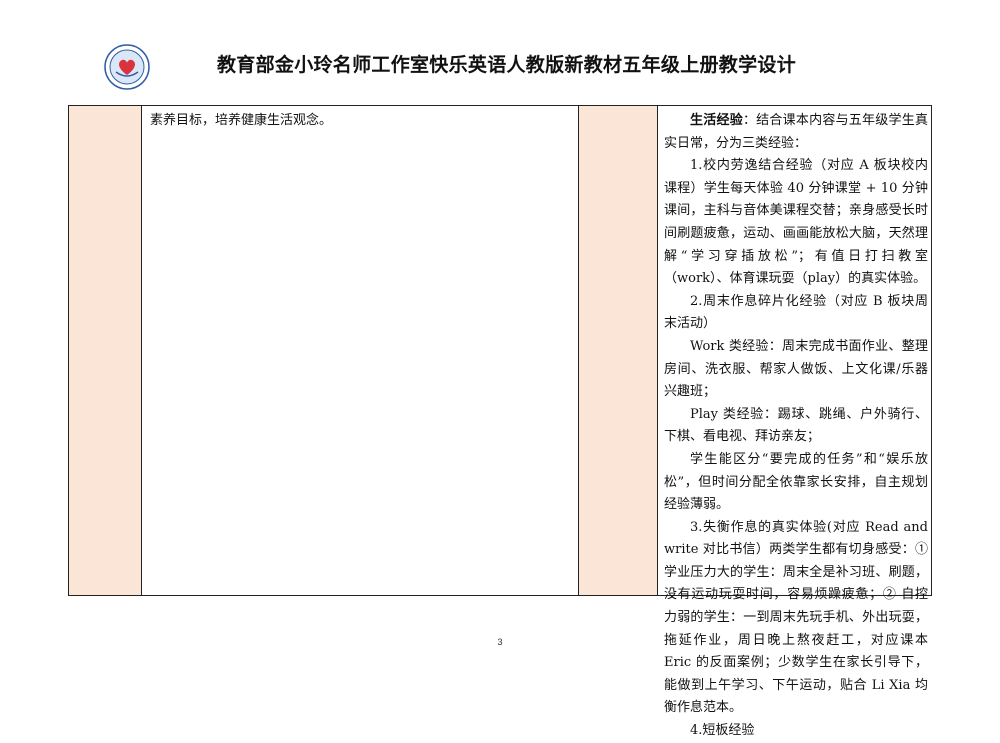 This screenshot has width=1000, height=743. What do you see at coordinates (127, 67) in the screenshot?
I see `school-emblem-icon` at bounding box center [127, 67].